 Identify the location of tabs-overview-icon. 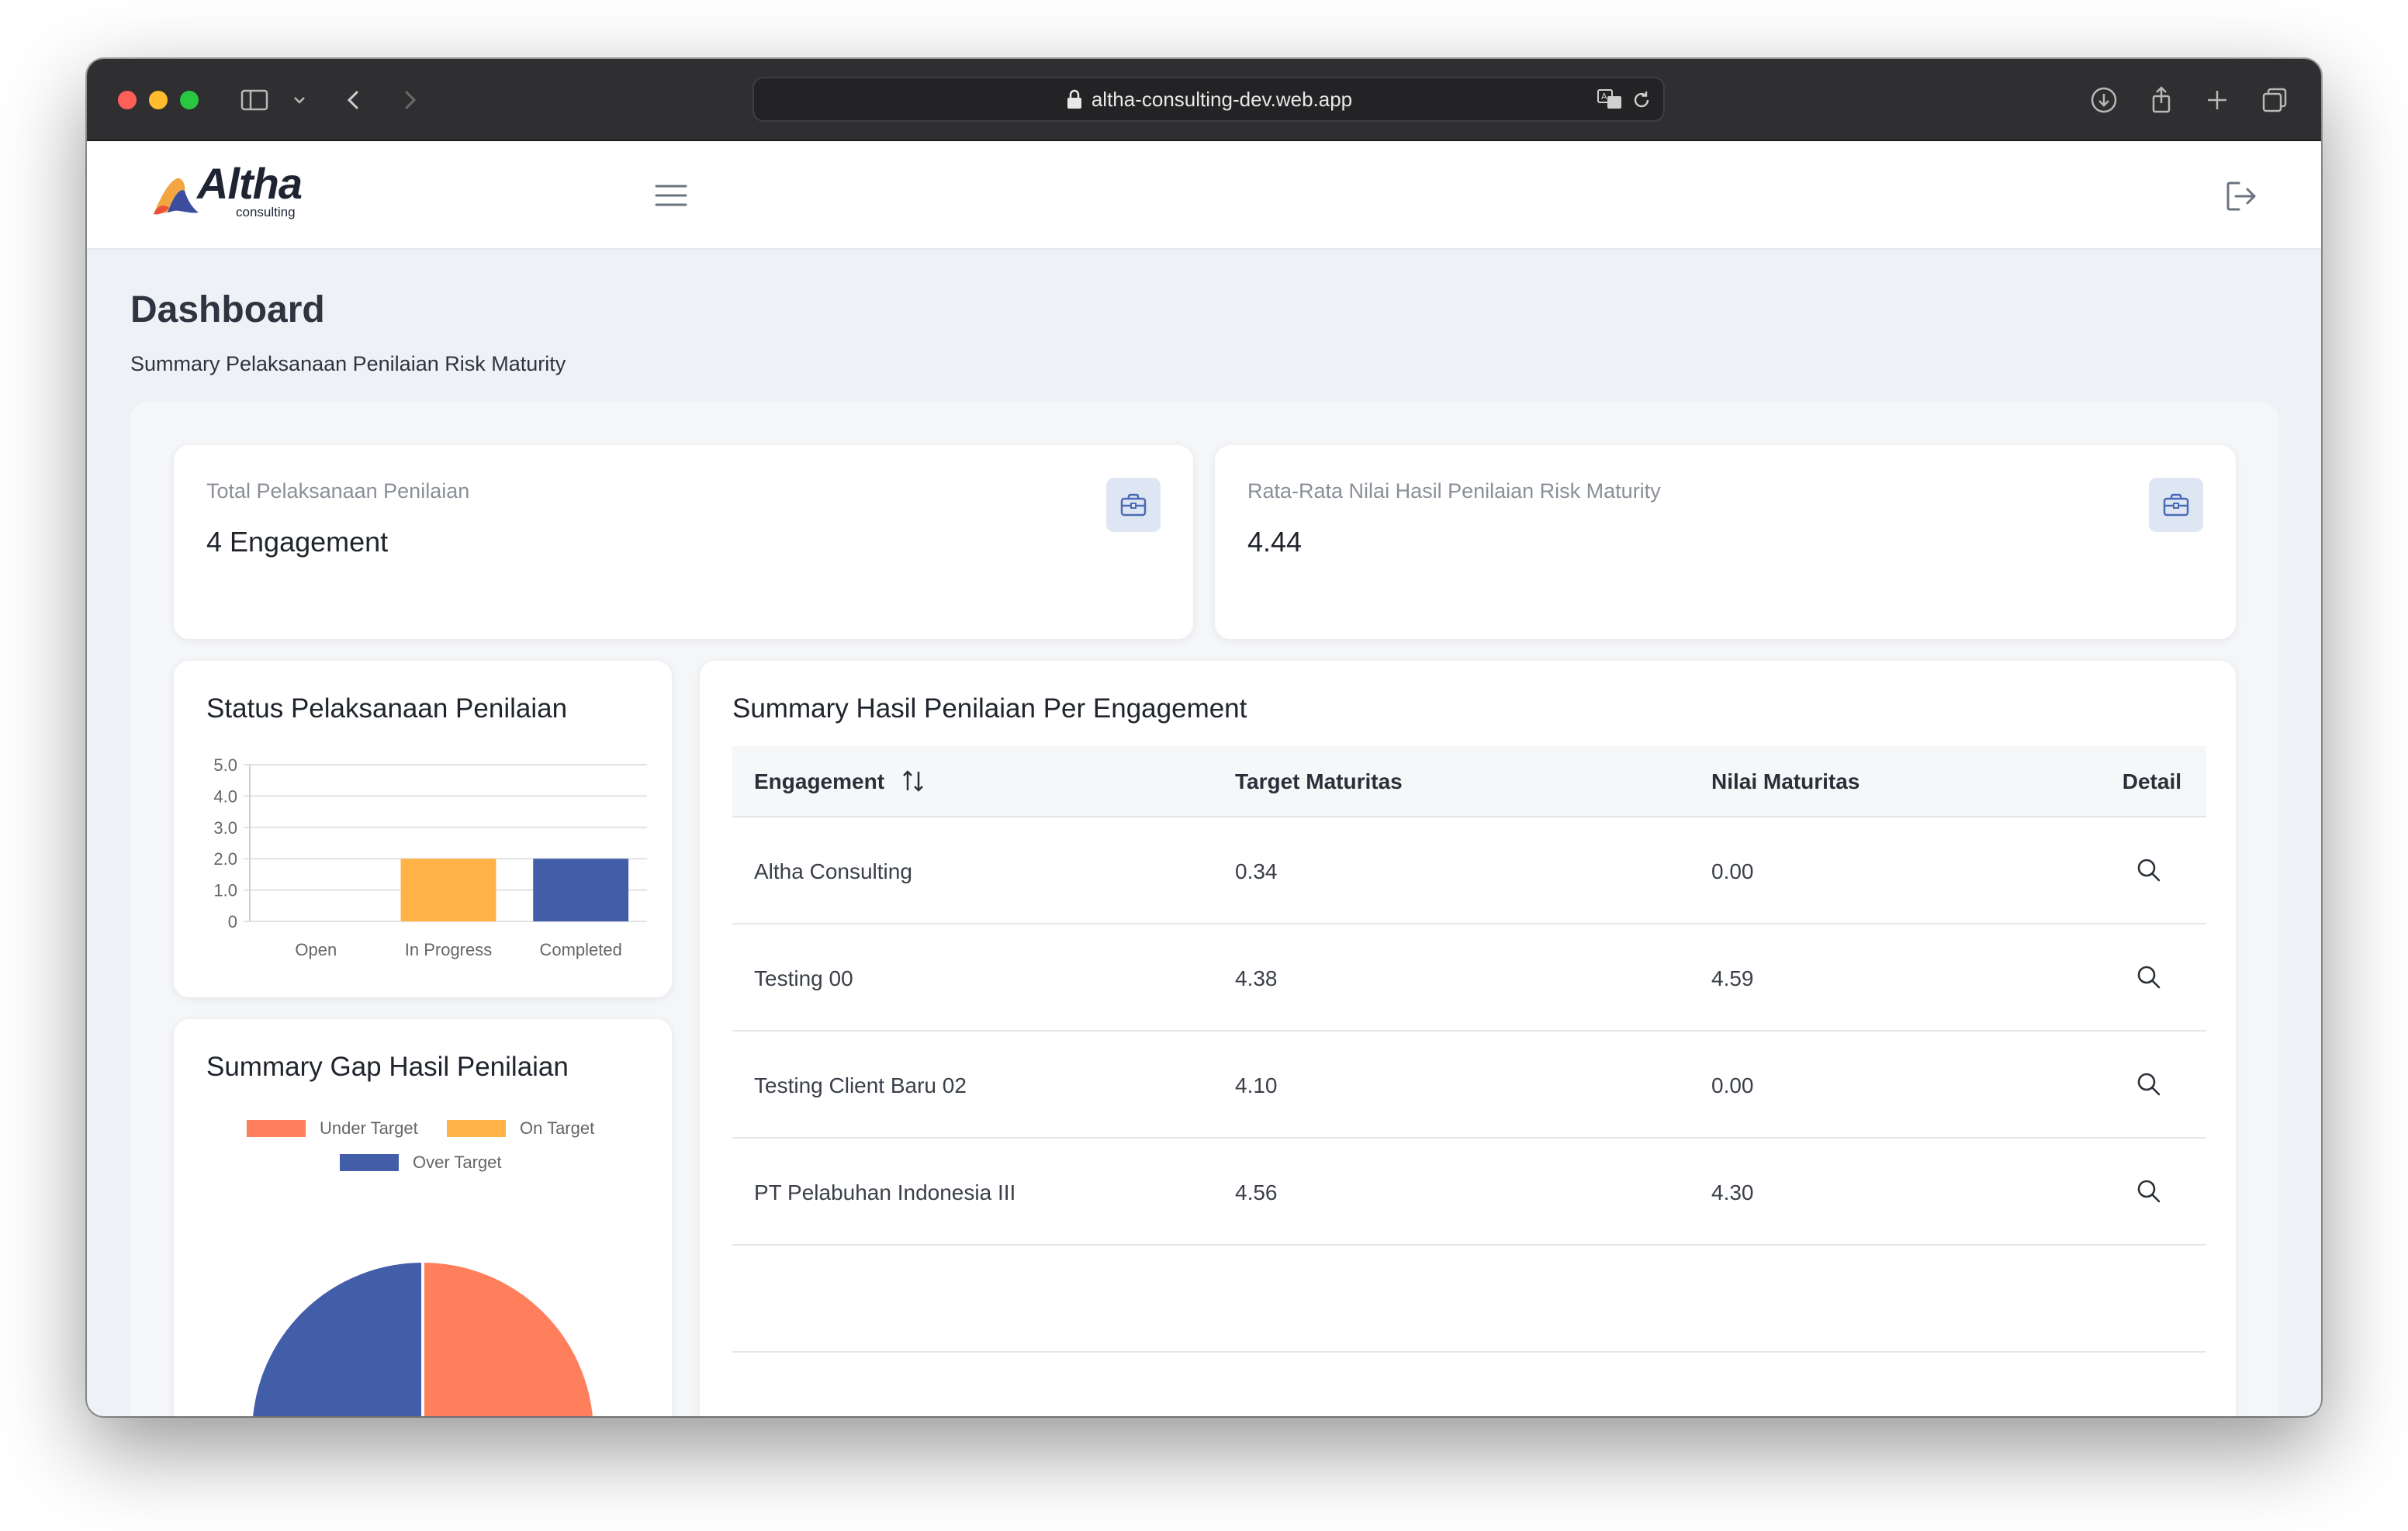
(2274, 100).